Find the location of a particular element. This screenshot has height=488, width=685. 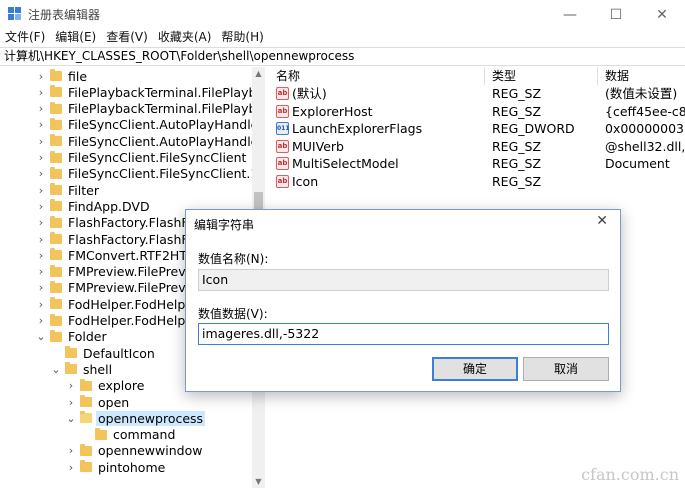

column-header-type: 类型 is located at coordinates (504, 76).